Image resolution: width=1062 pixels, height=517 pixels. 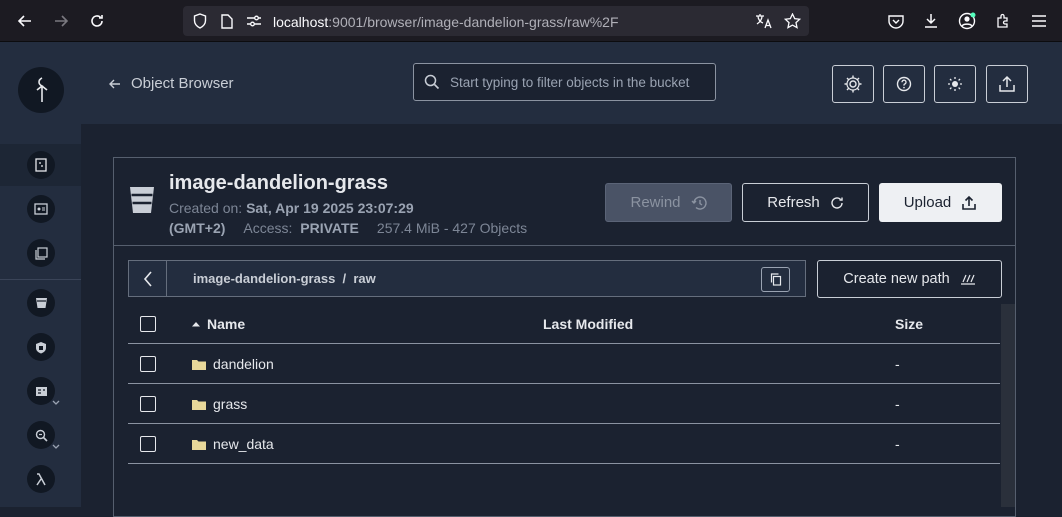 I want to click on sidebar-item-access-keys, so click(x=41, y=209).